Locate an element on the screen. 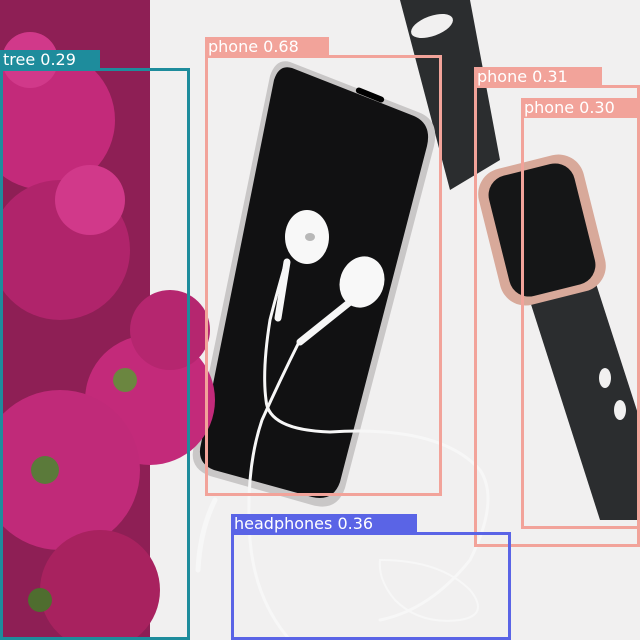 Image resolution: width=640 pixels, height=640 pixels. detection-label-phone-watch: phone 0.31 is located at coordinates (538, 77).